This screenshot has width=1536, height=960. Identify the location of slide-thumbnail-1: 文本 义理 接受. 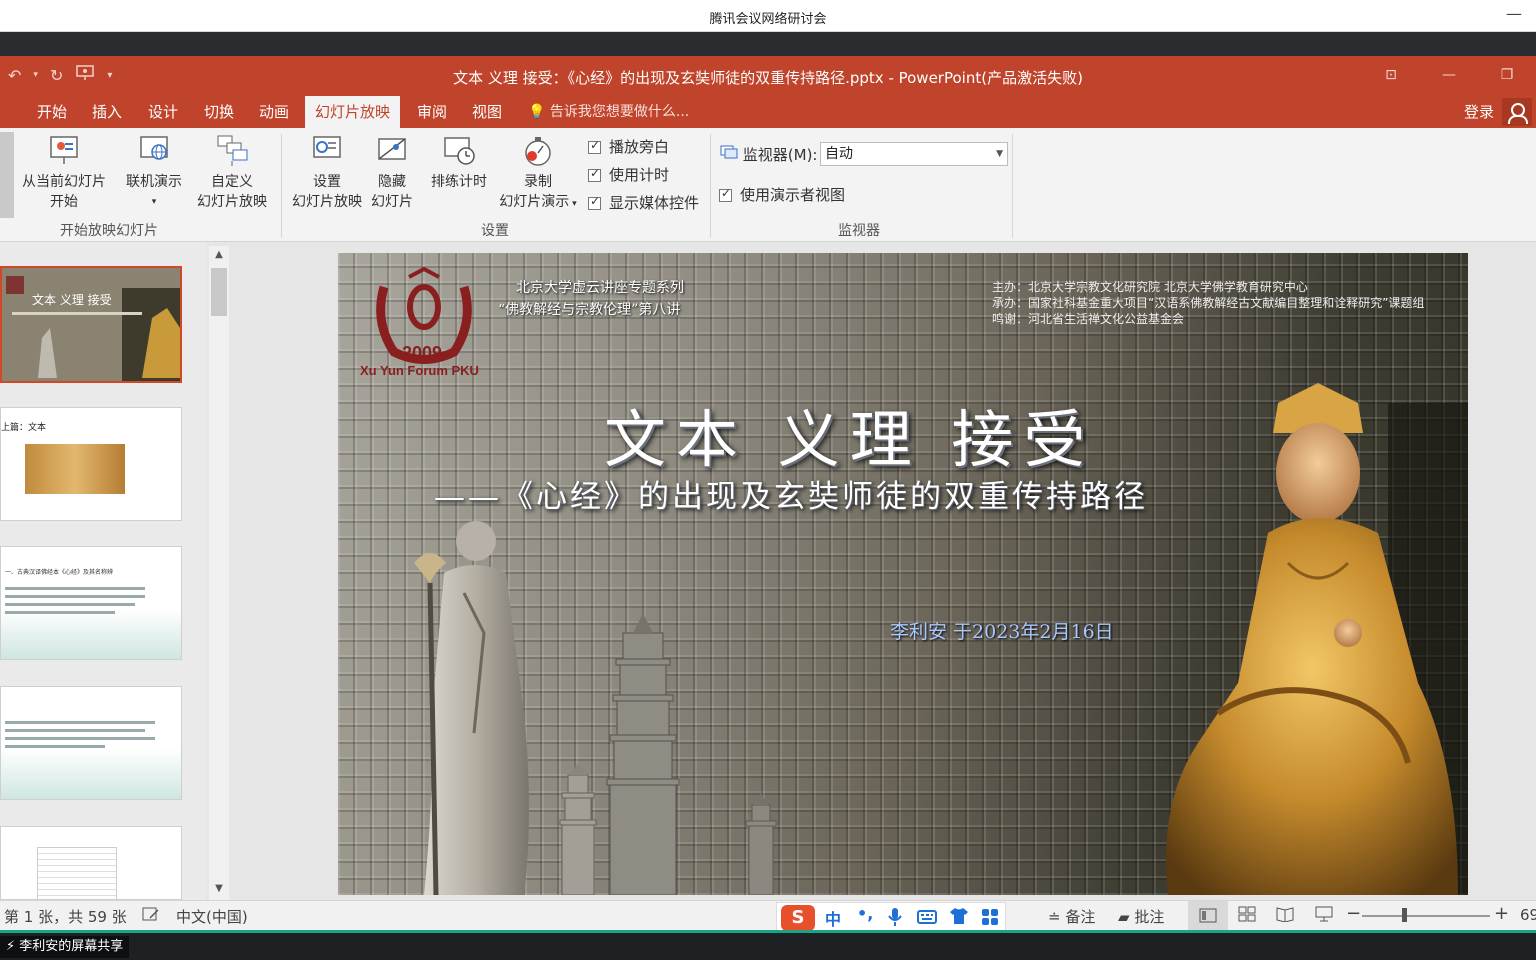
(91, 324).